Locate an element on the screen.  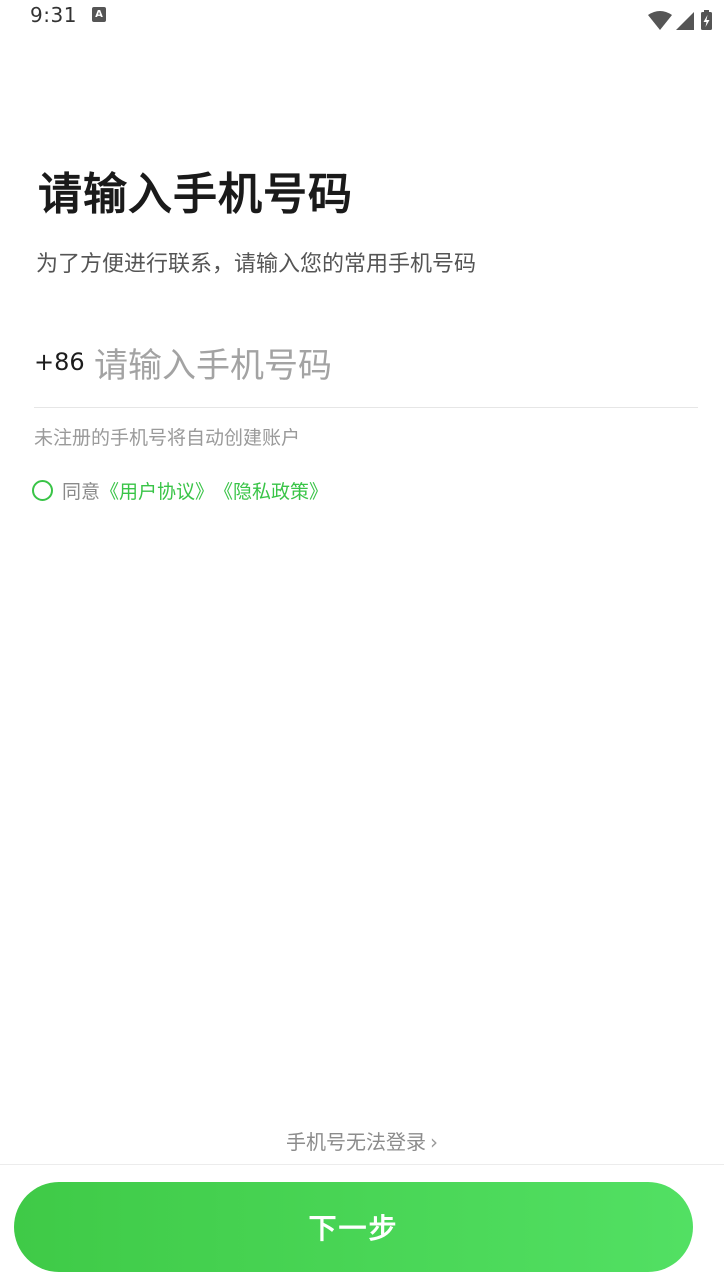
bottom-divider is located at coordinates (362, 1164).